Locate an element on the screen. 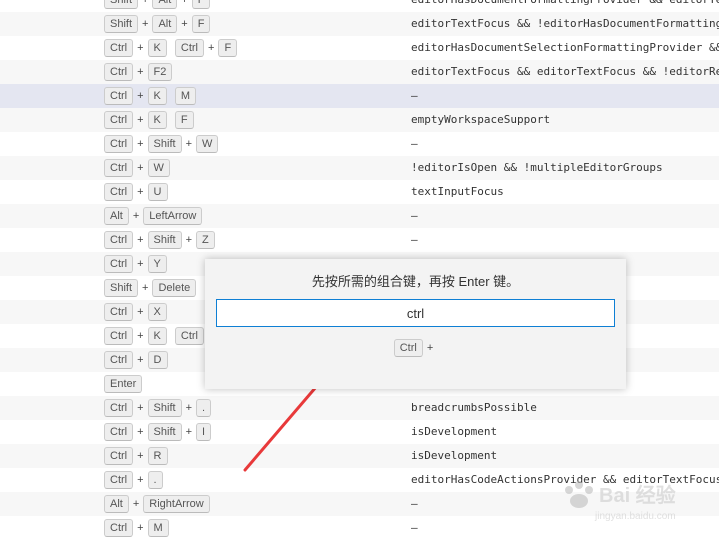 The height and width of the screenshot is (540, 719). watermark-subtext: jingyan.baidu.com is located at coordinates (635, 516).